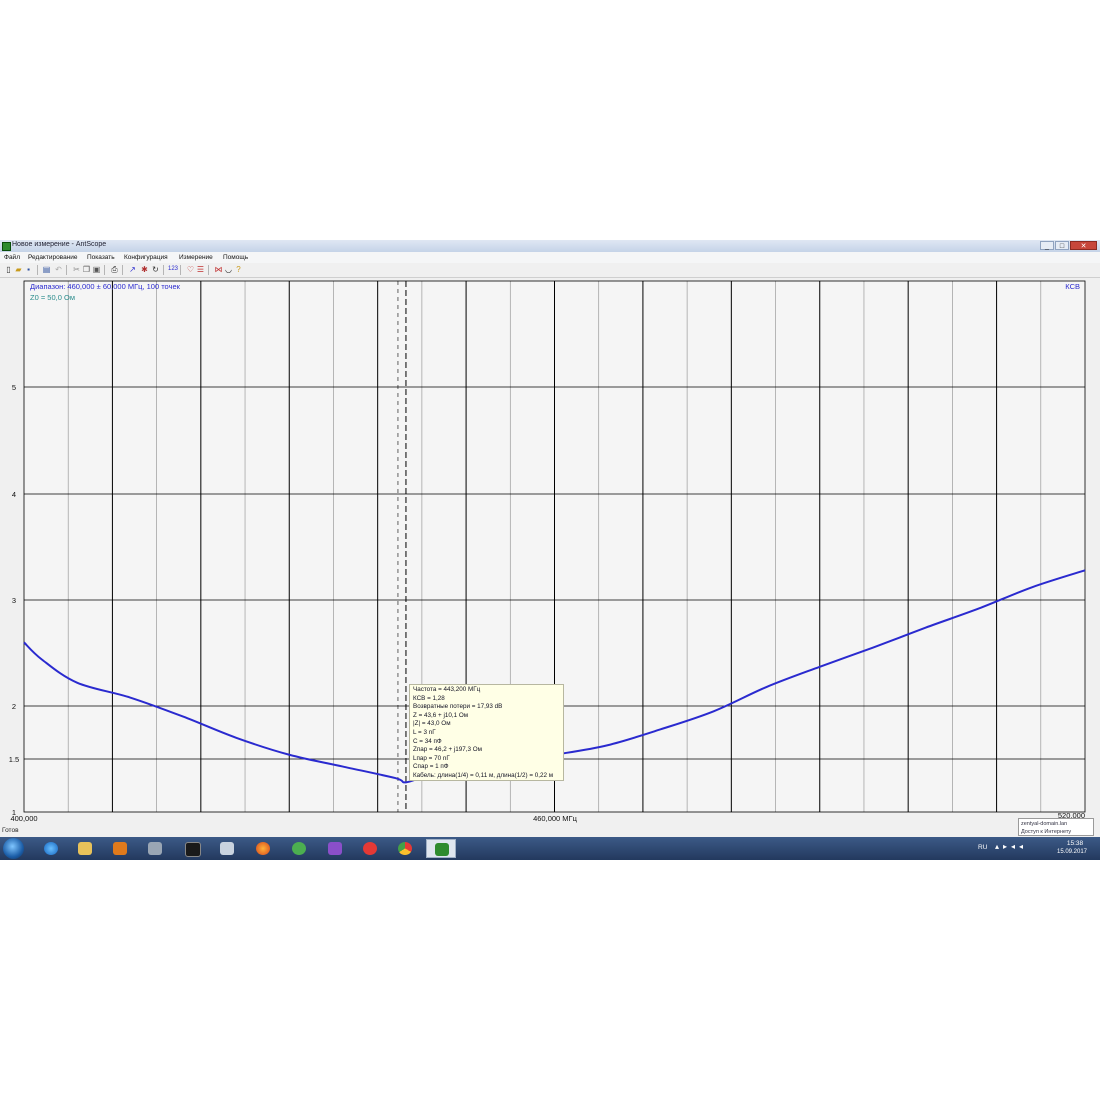 This screenshot has width=1100, height=1100. What do you see at coordinates (370, 848) in the screenshot?
I see `yandex-browser-icon` at bounding box center [370, 848].